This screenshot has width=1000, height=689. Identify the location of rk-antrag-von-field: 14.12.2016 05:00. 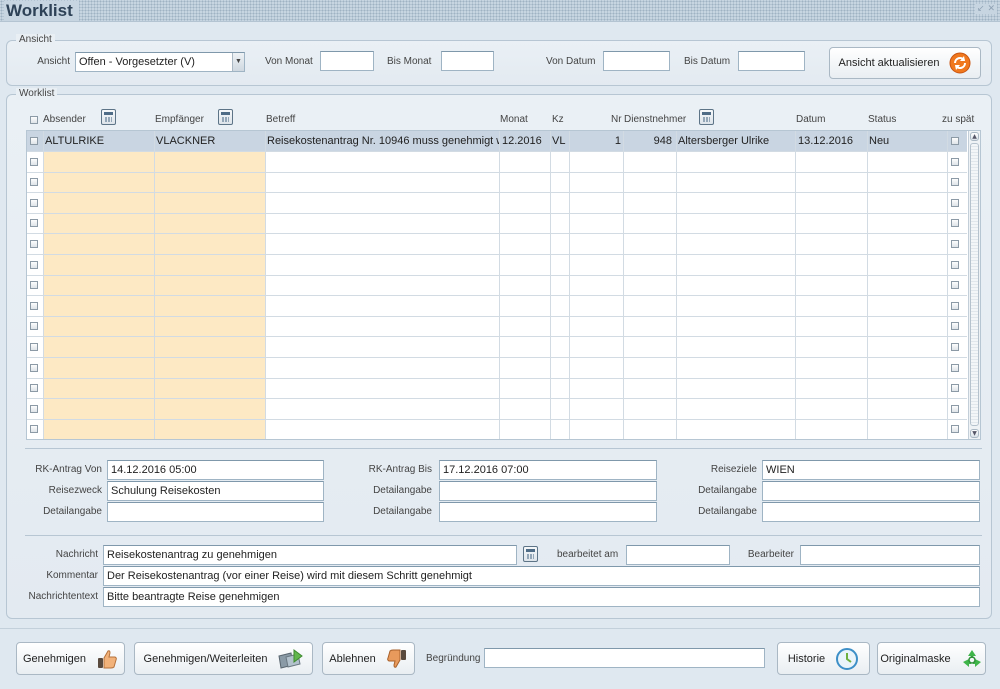
(215, 470).